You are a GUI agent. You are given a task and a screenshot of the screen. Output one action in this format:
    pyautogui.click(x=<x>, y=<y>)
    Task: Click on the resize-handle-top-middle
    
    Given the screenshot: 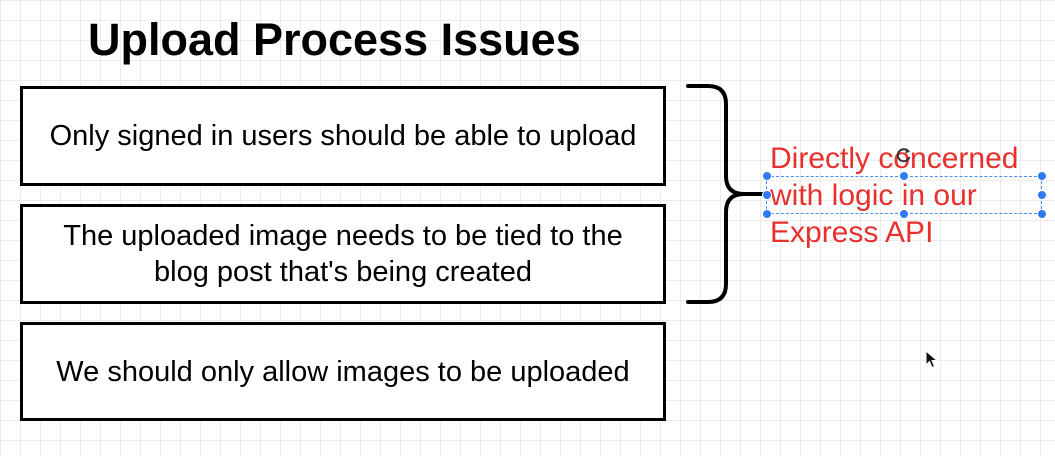 What is the action you would take?
    pyautogui.click(x=904, y=176)
    